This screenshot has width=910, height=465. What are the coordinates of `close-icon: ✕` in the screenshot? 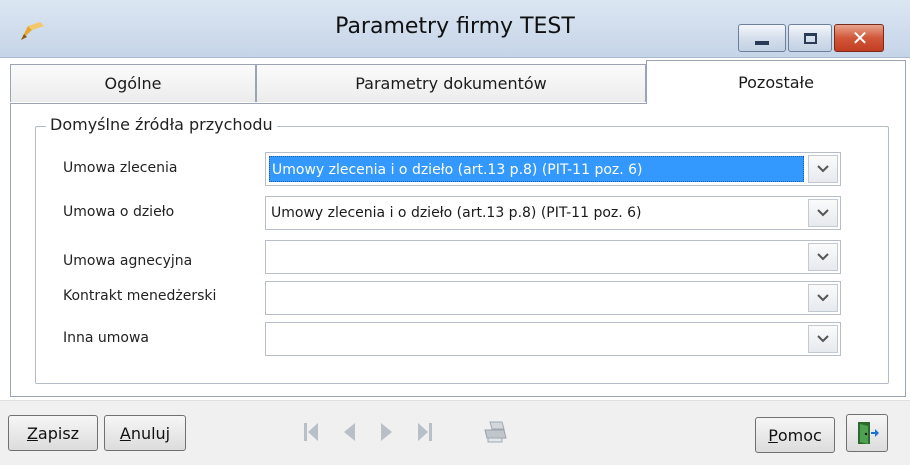 It's located at (860, 38).